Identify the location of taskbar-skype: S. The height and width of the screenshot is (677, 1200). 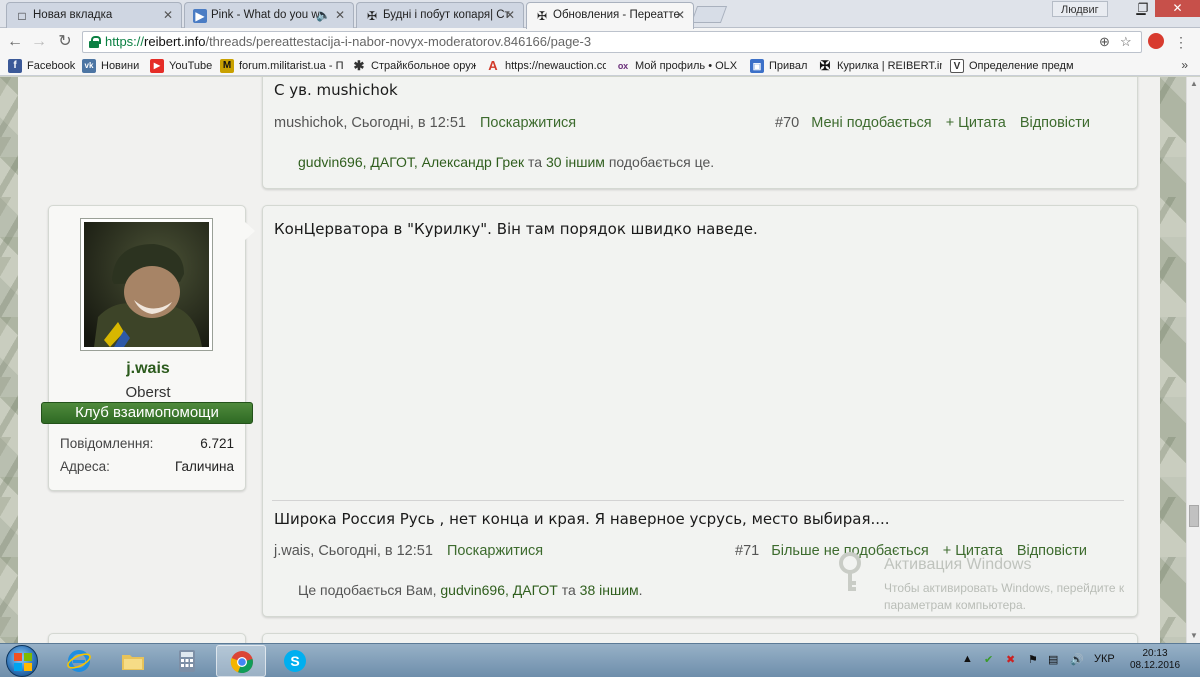
(295, 661).